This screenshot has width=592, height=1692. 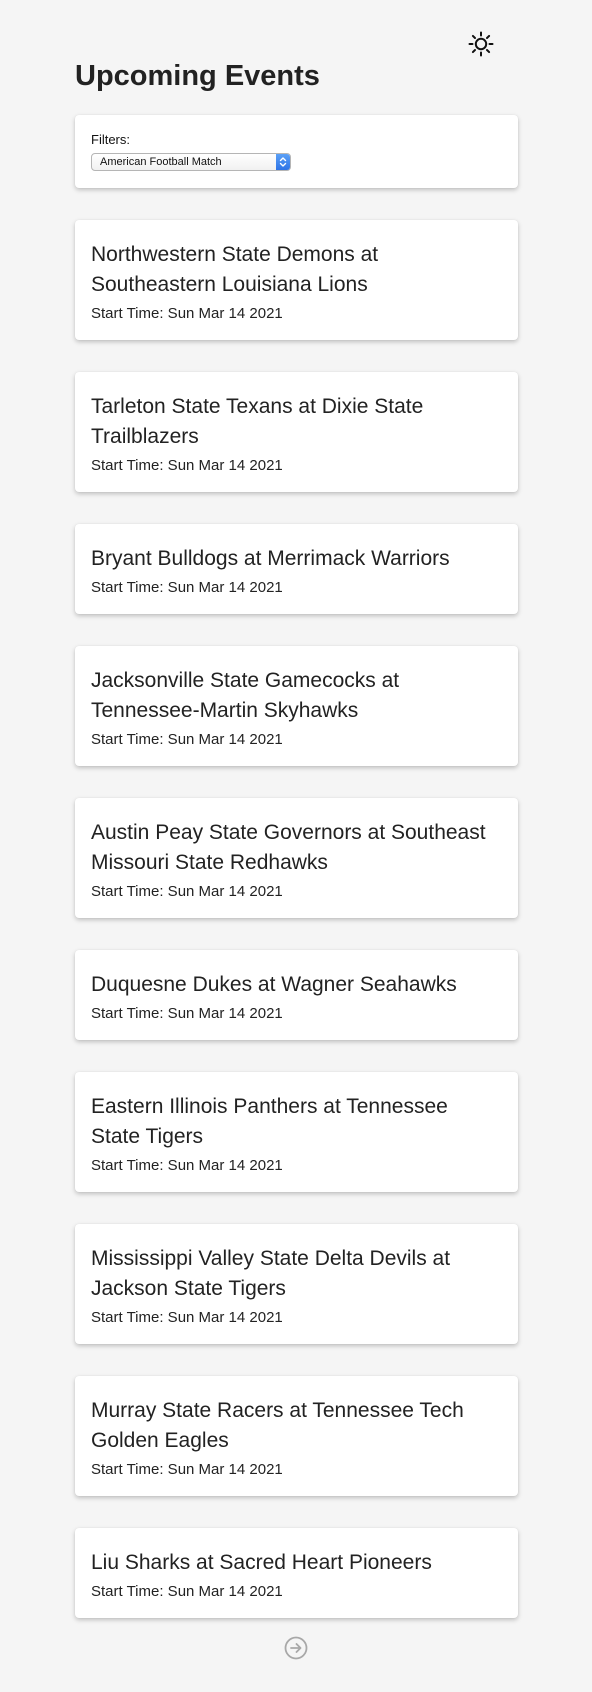 I want to click on event-title: Duquesne Dukes at Wagner Seahawks, so click(x=274, y=984).